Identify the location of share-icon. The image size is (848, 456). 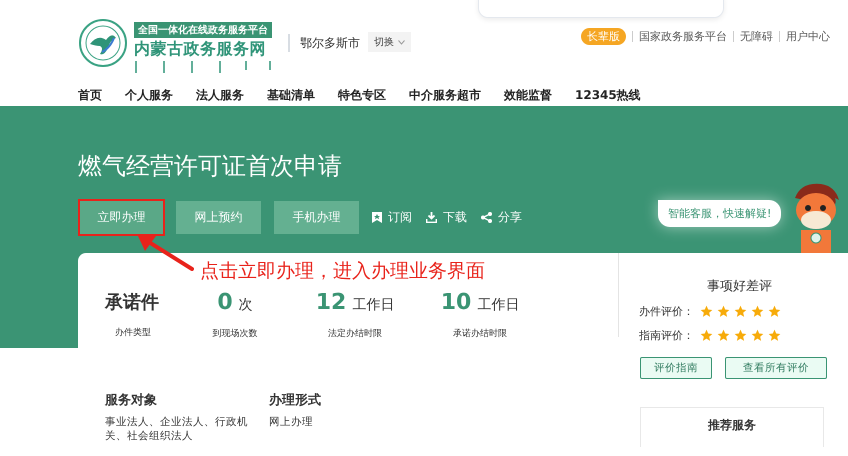
(486, 217).